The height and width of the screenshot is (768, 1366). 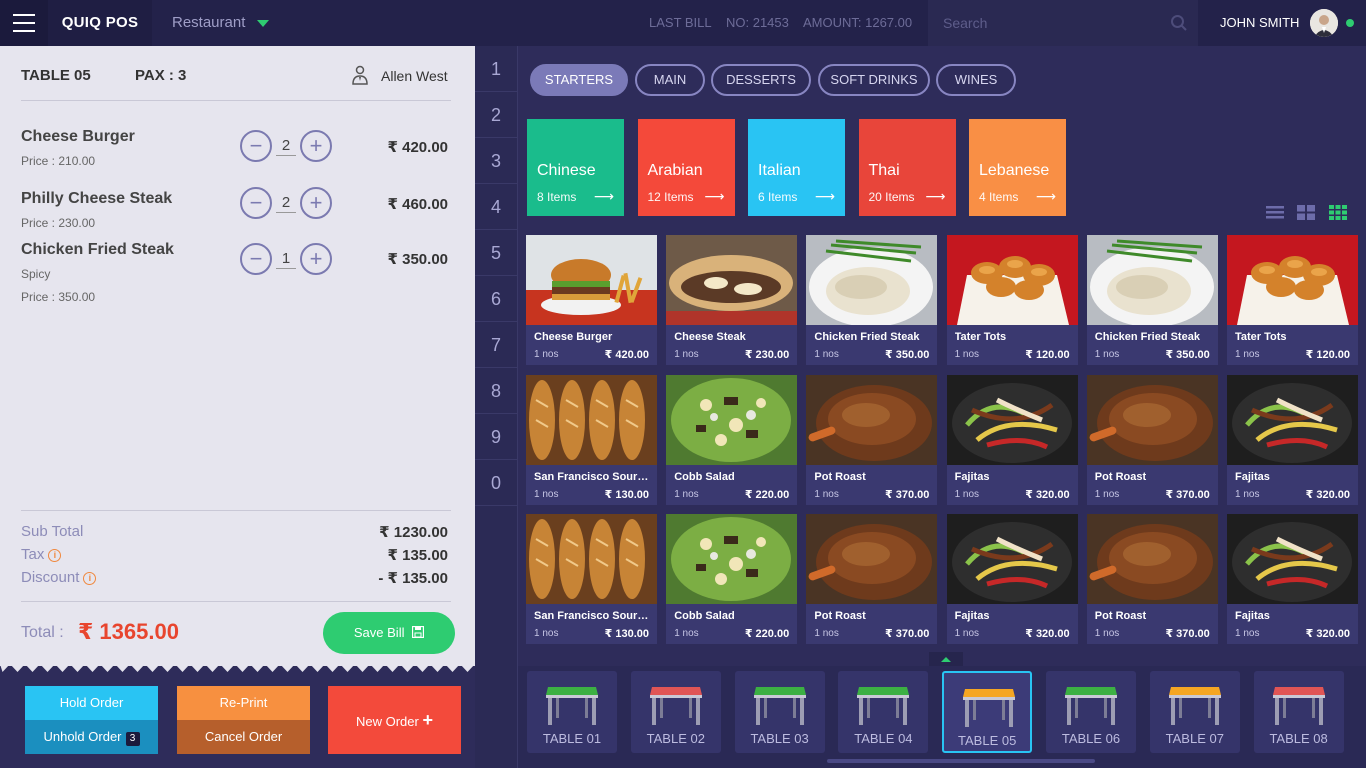 What do you see at coordinates (591, 300) in the screenshot?
I see `product-card: Cheese Burger 1 nos ₹ 420.00` at bounding box center [591, 300].